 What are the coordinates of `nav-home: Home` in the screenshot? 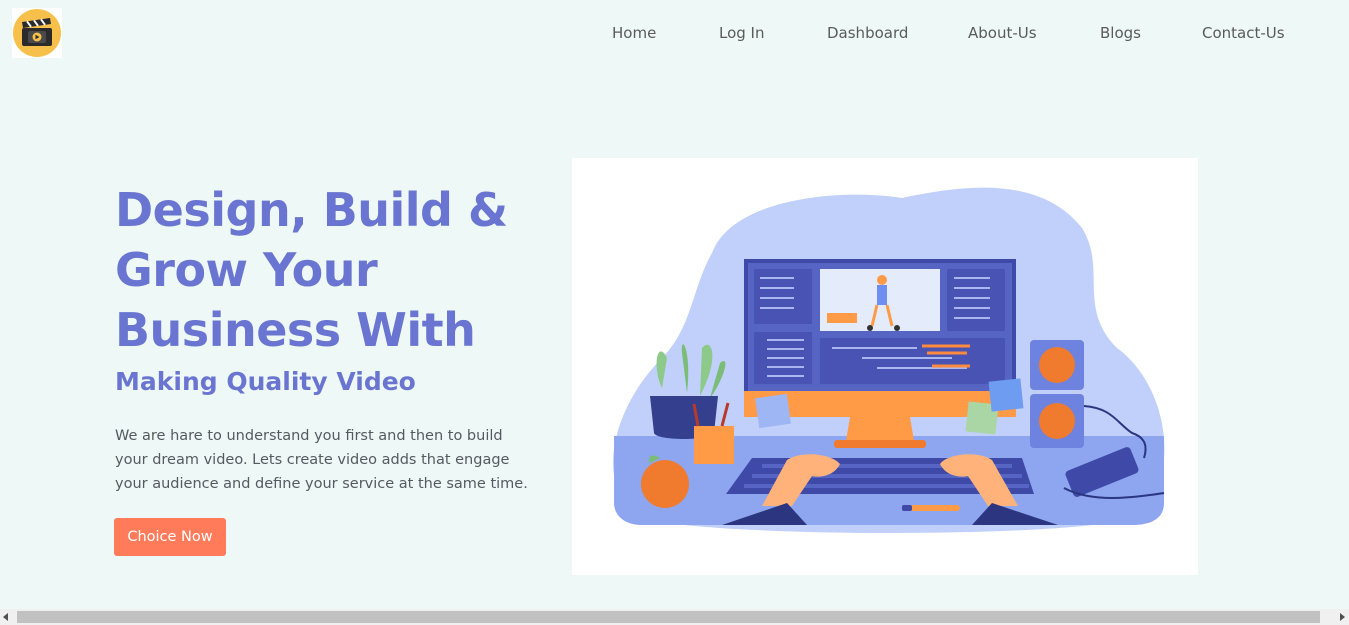 It's located at (634, 33).